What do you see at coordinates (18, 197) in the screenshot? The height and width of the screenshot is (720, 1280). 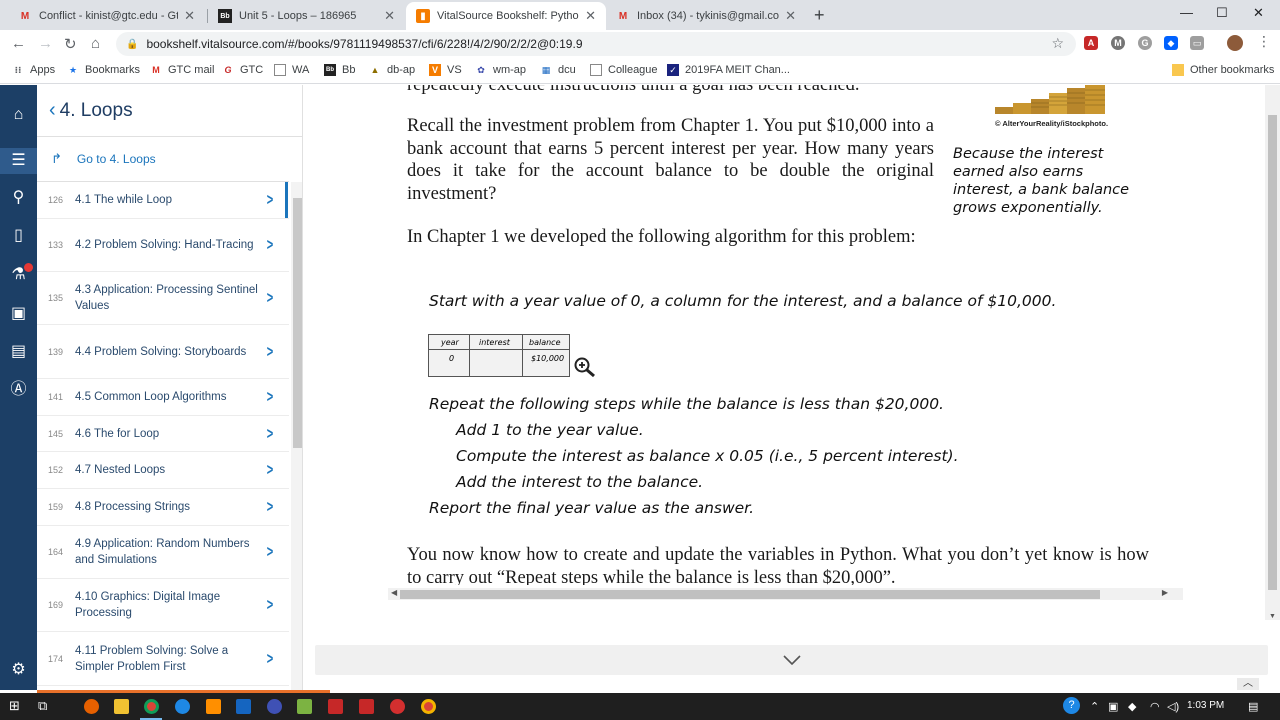 I see `search-icon: ⚲` at bounding box center [18, 197].